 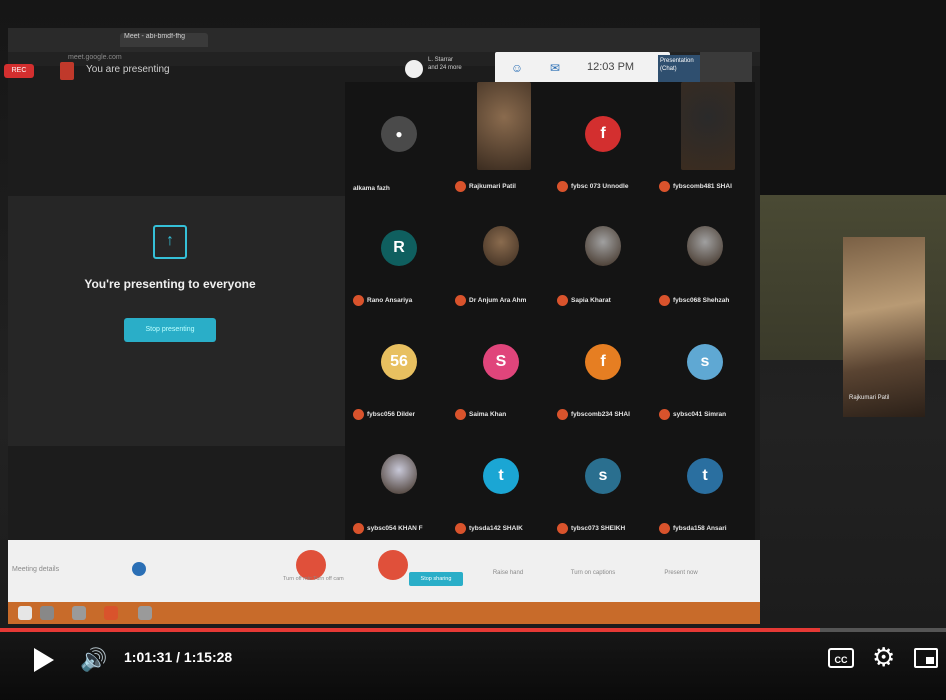 I want to click on windows-icon, so click(x=25, y=613).